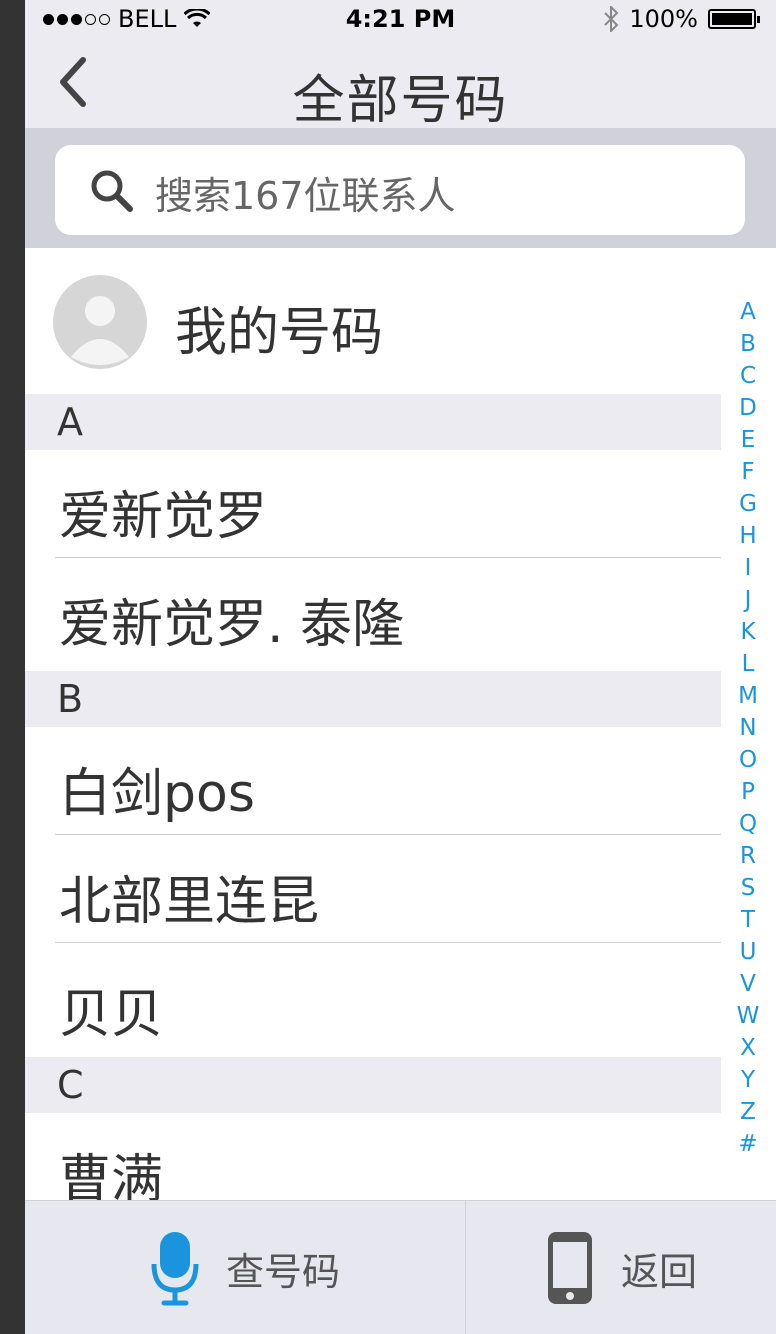 The width and height of the screenshot is (776, 1334). I want to click on index-letter: Q, so click(748, 824).